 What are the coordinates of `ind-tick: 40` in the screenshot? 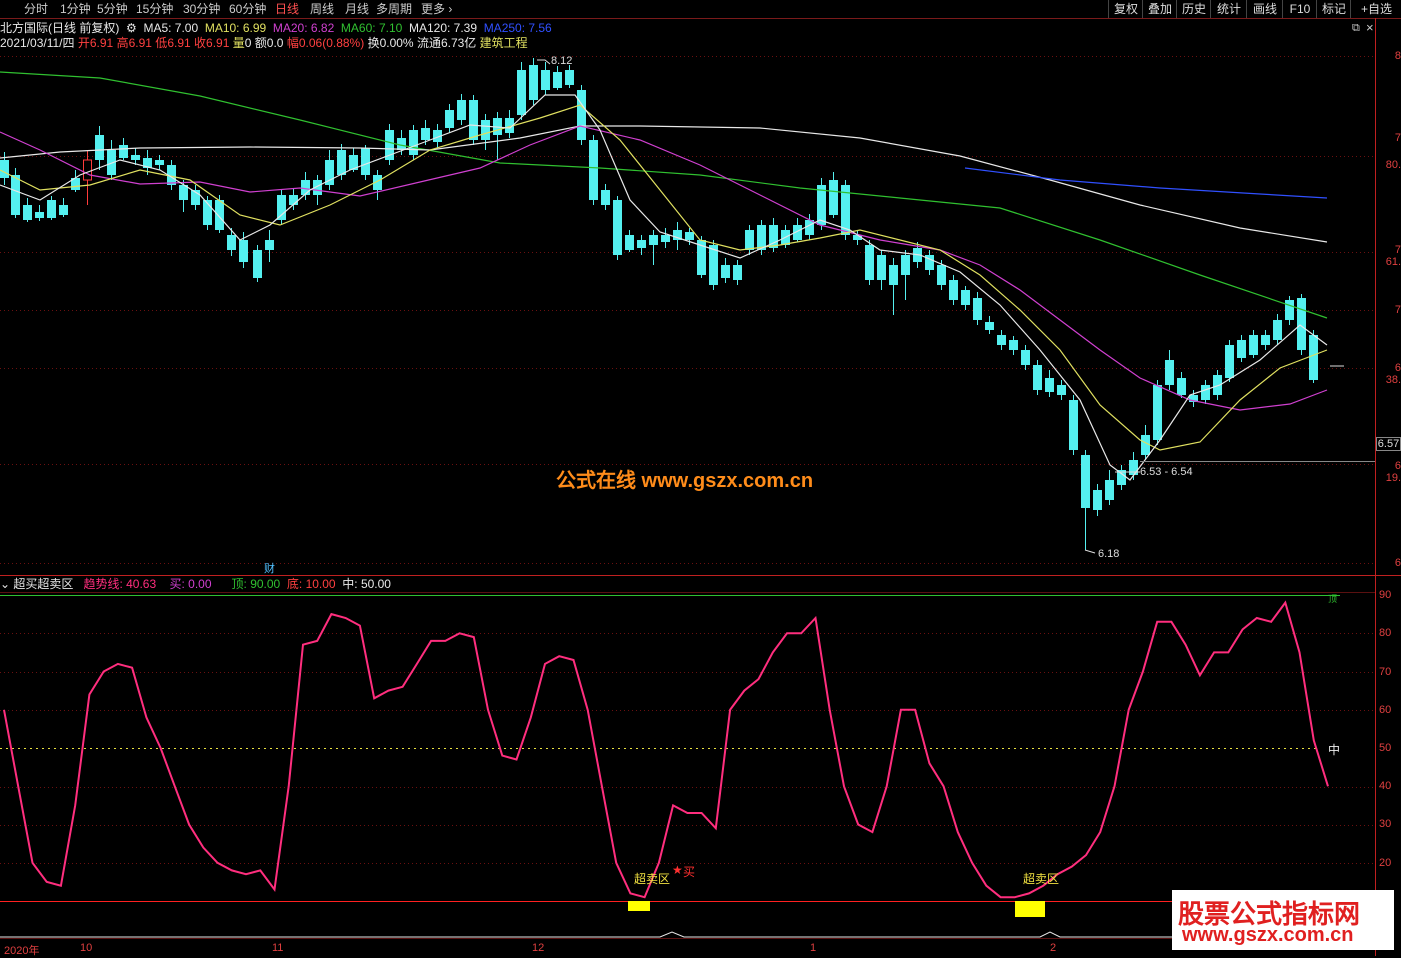 It's located at (1385, 786).